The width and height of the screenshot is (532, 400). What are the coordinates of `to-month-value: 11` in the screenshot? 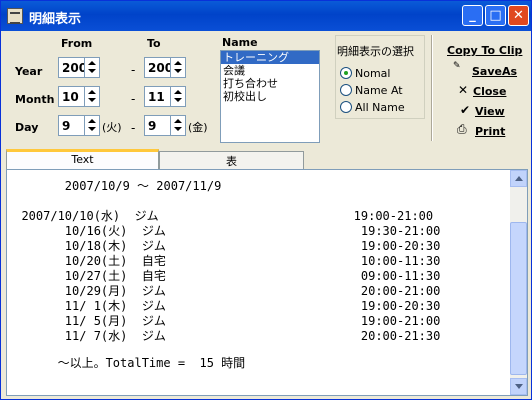 It's located at (156, 97).